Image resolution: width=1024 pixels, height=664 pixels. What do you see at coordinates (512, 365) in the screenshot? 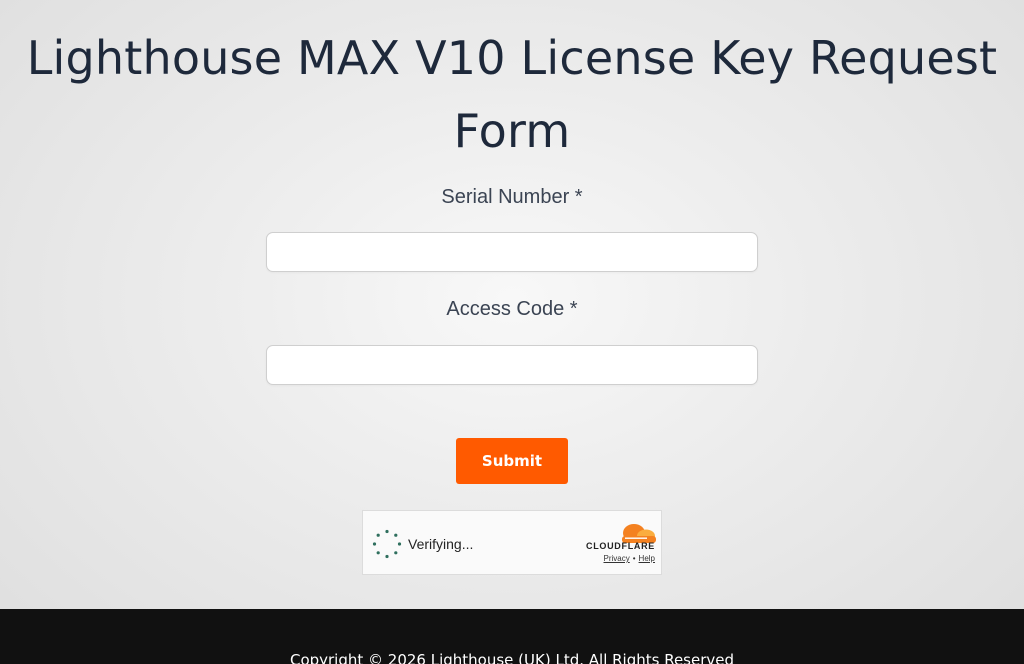
I see `access-code-input` at bounding box center [512, 365].